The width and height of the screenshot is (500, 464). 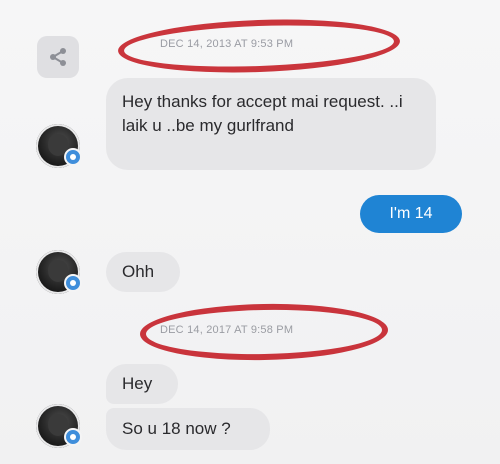 What do you see at coordinates (143, 272) in the screenshot?
I see `message-bubble-incoming: Ohh` at bounding box center [143, 272].